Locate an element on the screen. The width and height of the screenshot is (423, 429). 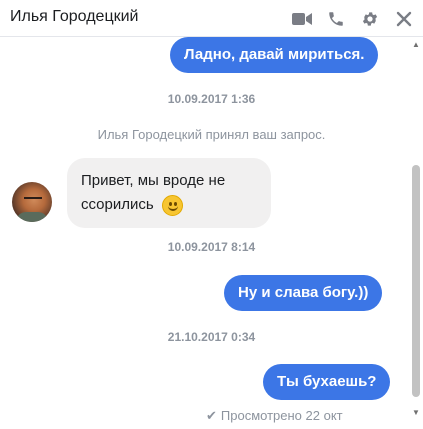
incoming-message-line: Привет, мы вроде не is located at coordinates (153, 180).